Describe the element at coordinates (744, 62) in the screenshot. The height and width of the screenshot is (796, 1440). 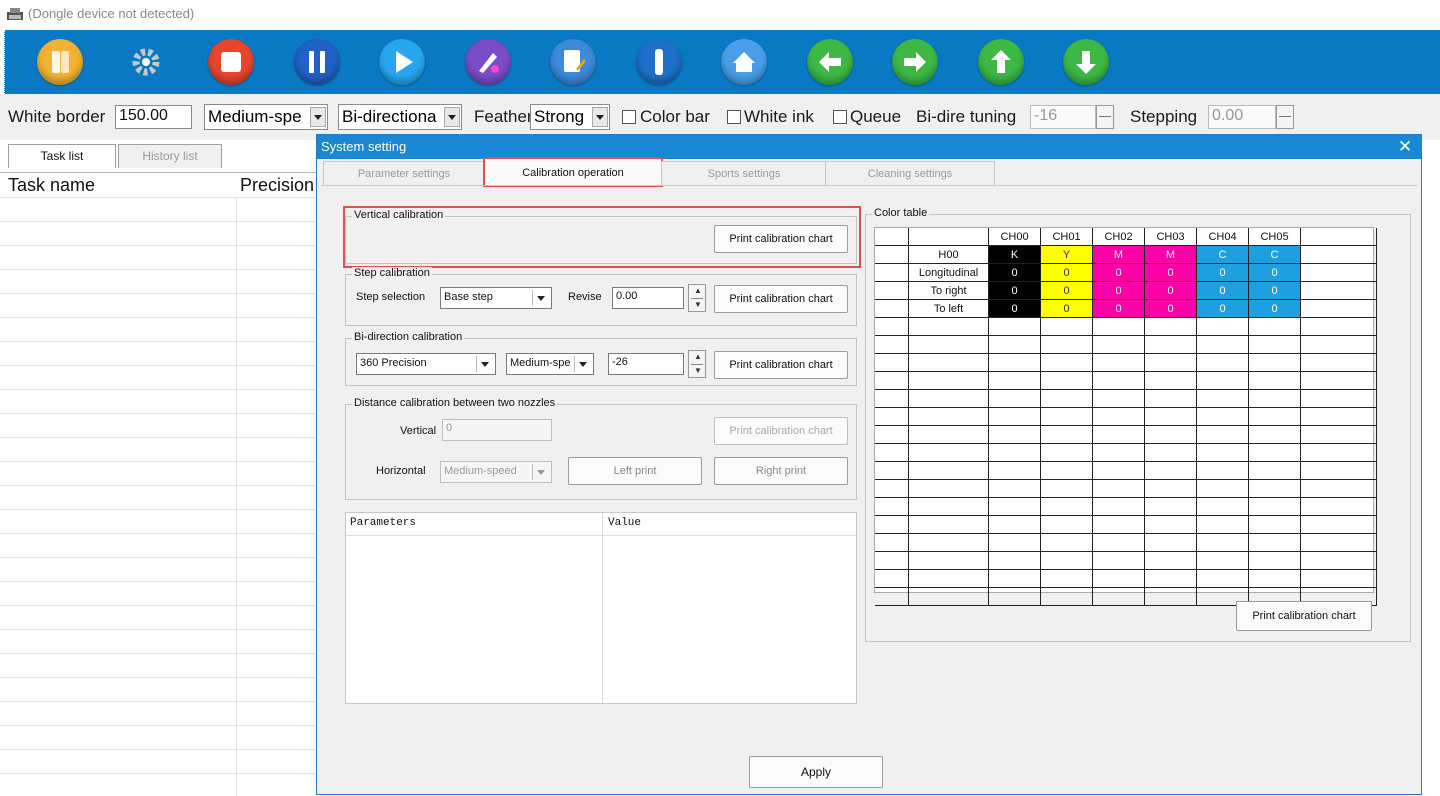
I see `home-button` at that location.